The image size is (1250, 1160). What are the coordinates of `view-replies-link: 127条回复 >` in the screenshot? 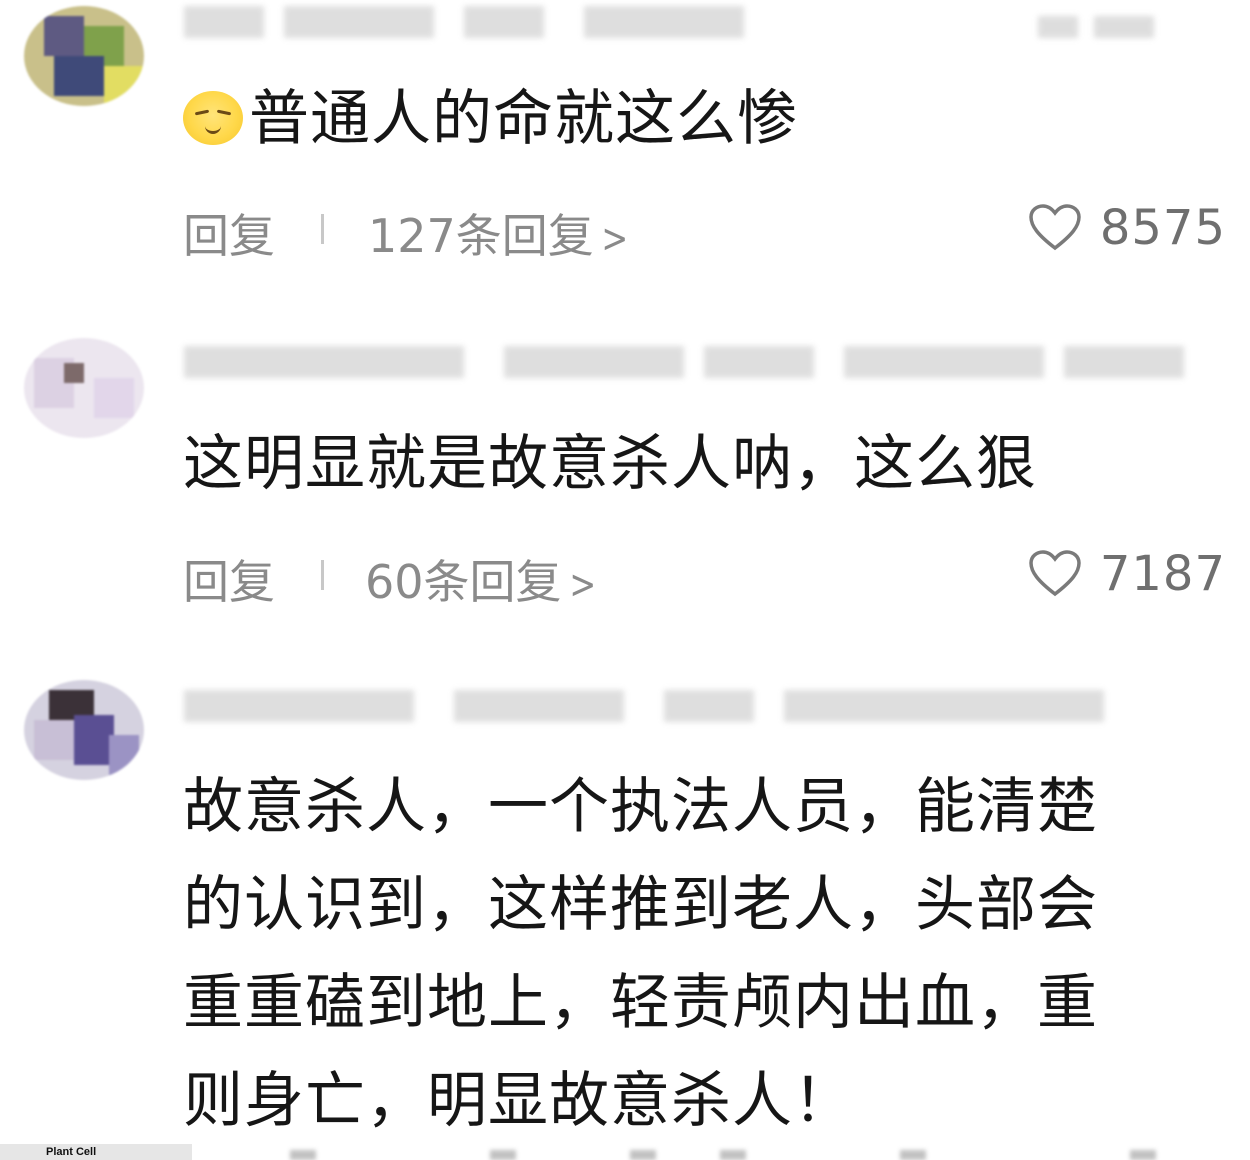 It's located at (499, 233).